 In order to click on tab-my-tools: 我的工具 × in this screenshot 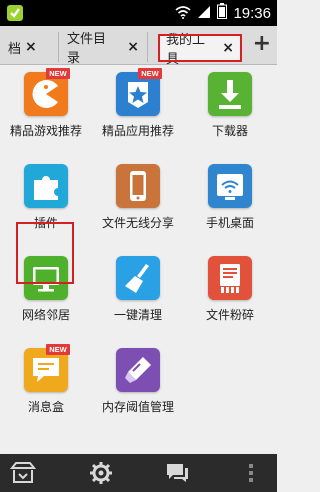, I will do `click(200, 50)`.